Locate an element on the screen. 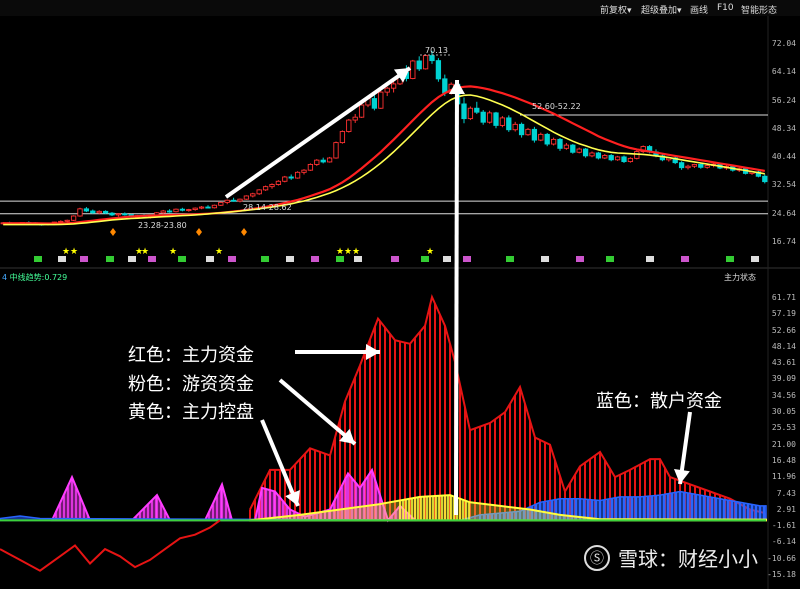  axis-tick-label: -6.14 is located at coordinates (783, 542).